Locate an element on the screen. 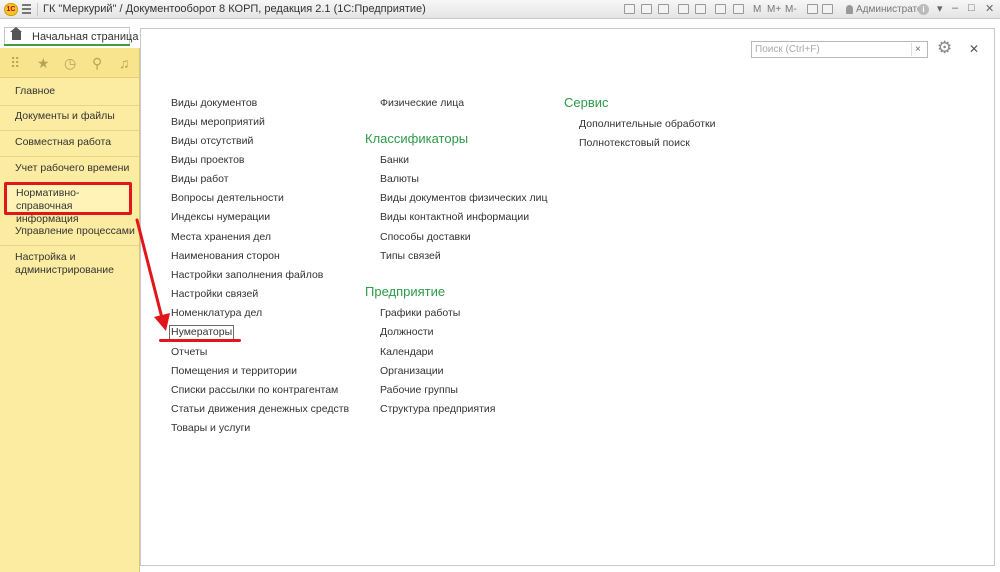  link-reports: Отчеты is located at coordinates (189, 352).